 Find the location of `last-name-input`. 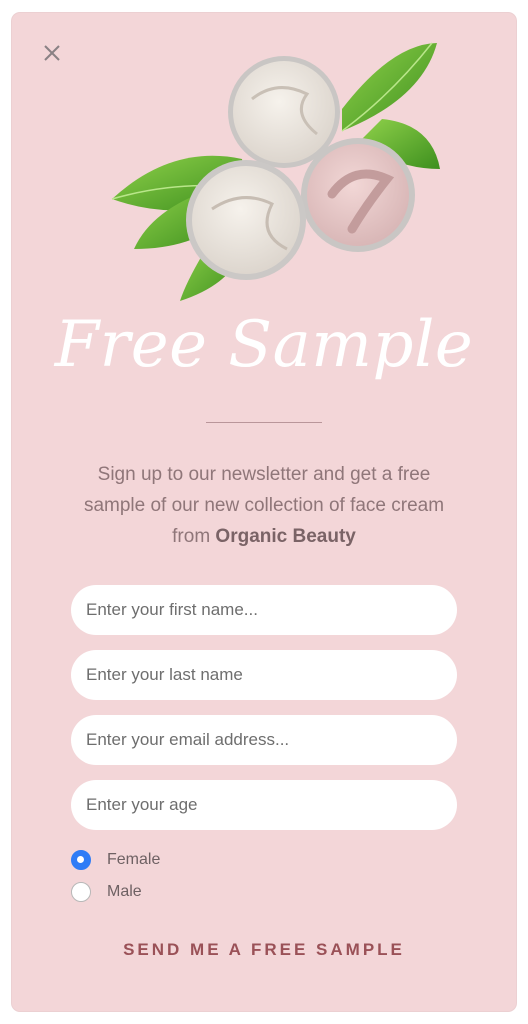

last-name-input is located at coordinates (264, 675).